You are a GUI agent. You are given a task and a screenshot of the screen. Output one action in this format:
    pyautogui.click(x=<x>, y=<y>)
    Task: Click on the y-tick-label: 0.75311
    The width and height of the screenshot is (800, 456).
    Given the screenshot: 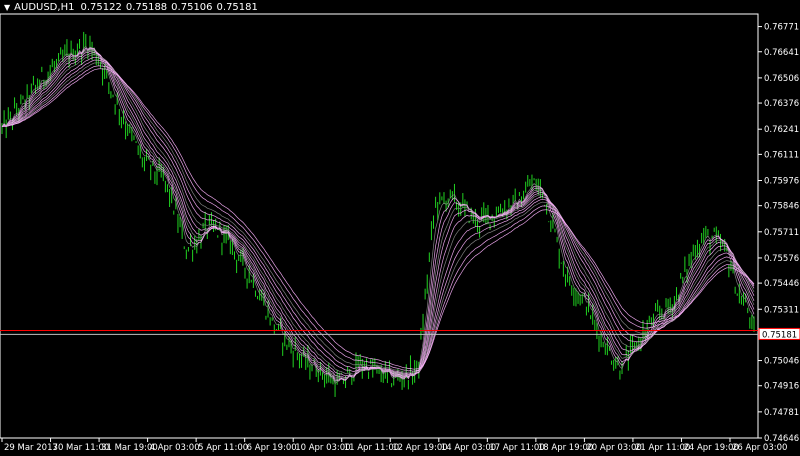 What is the action you would take?
    pyautogui.click(x=781, y=310)
    